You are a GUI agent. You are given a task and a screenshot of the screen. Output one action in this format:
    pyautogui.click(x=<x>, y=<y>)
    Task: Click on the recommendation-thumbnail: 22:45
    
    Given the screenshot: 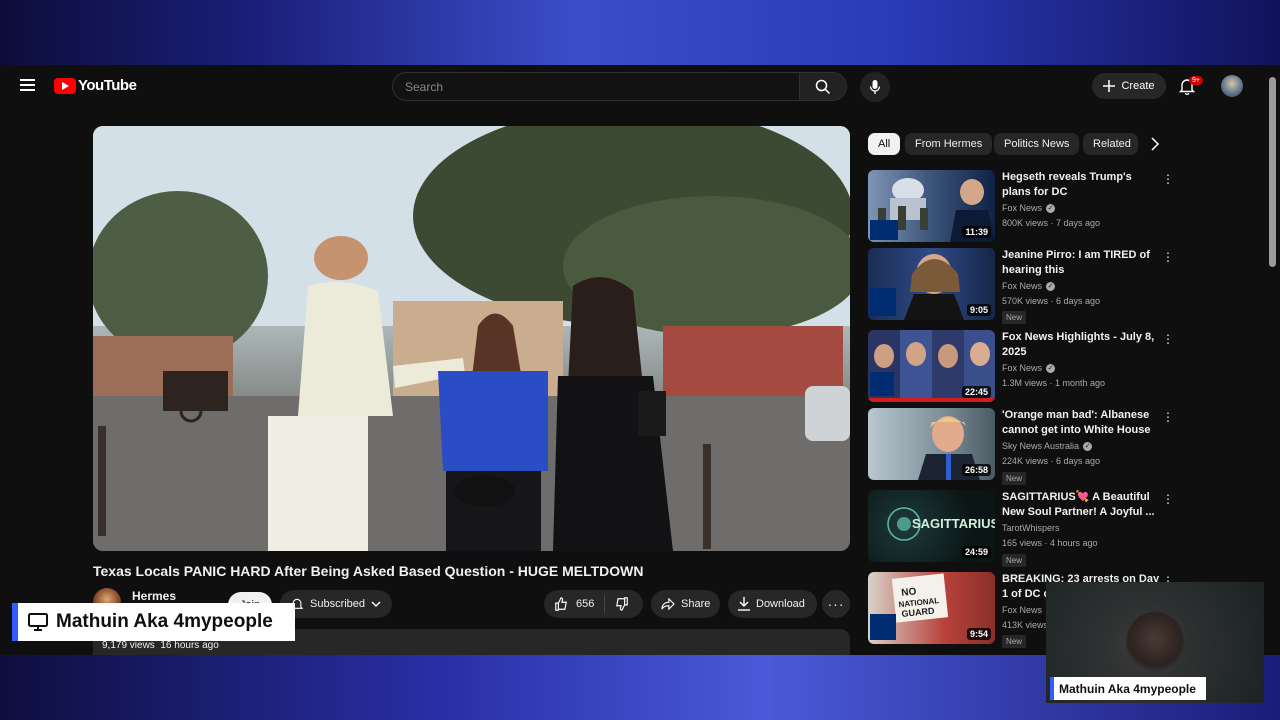 What is the action you would take?
    pyautogui.click(x=931, y=366)
    